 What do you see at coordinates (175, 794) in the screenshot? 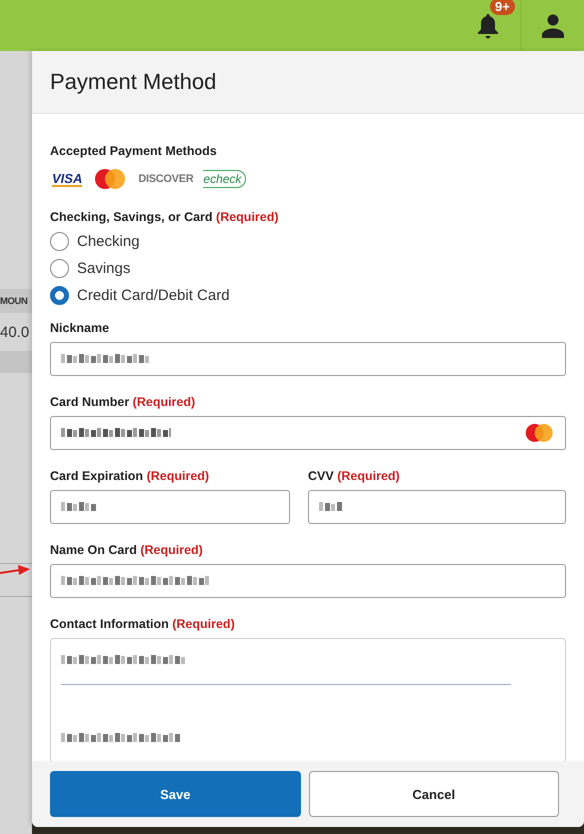
I see `save-button: Save` at bounding box center [175, 794].